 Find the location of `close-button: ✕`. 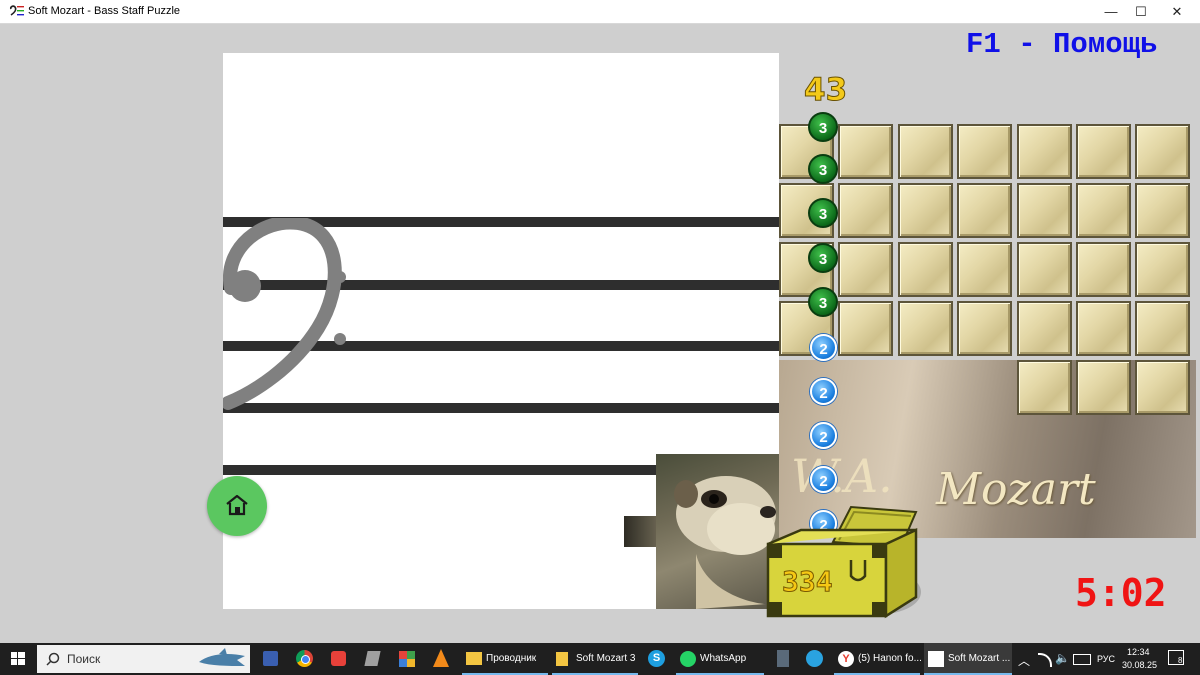

close-button: ✕ is located at coordinates (1177, 11).